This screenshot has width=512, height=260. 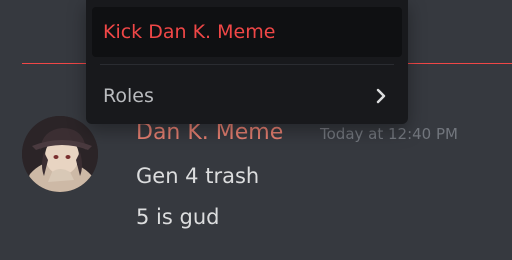 I want to click on roles-label: Roles, so click(x=128, y=96).